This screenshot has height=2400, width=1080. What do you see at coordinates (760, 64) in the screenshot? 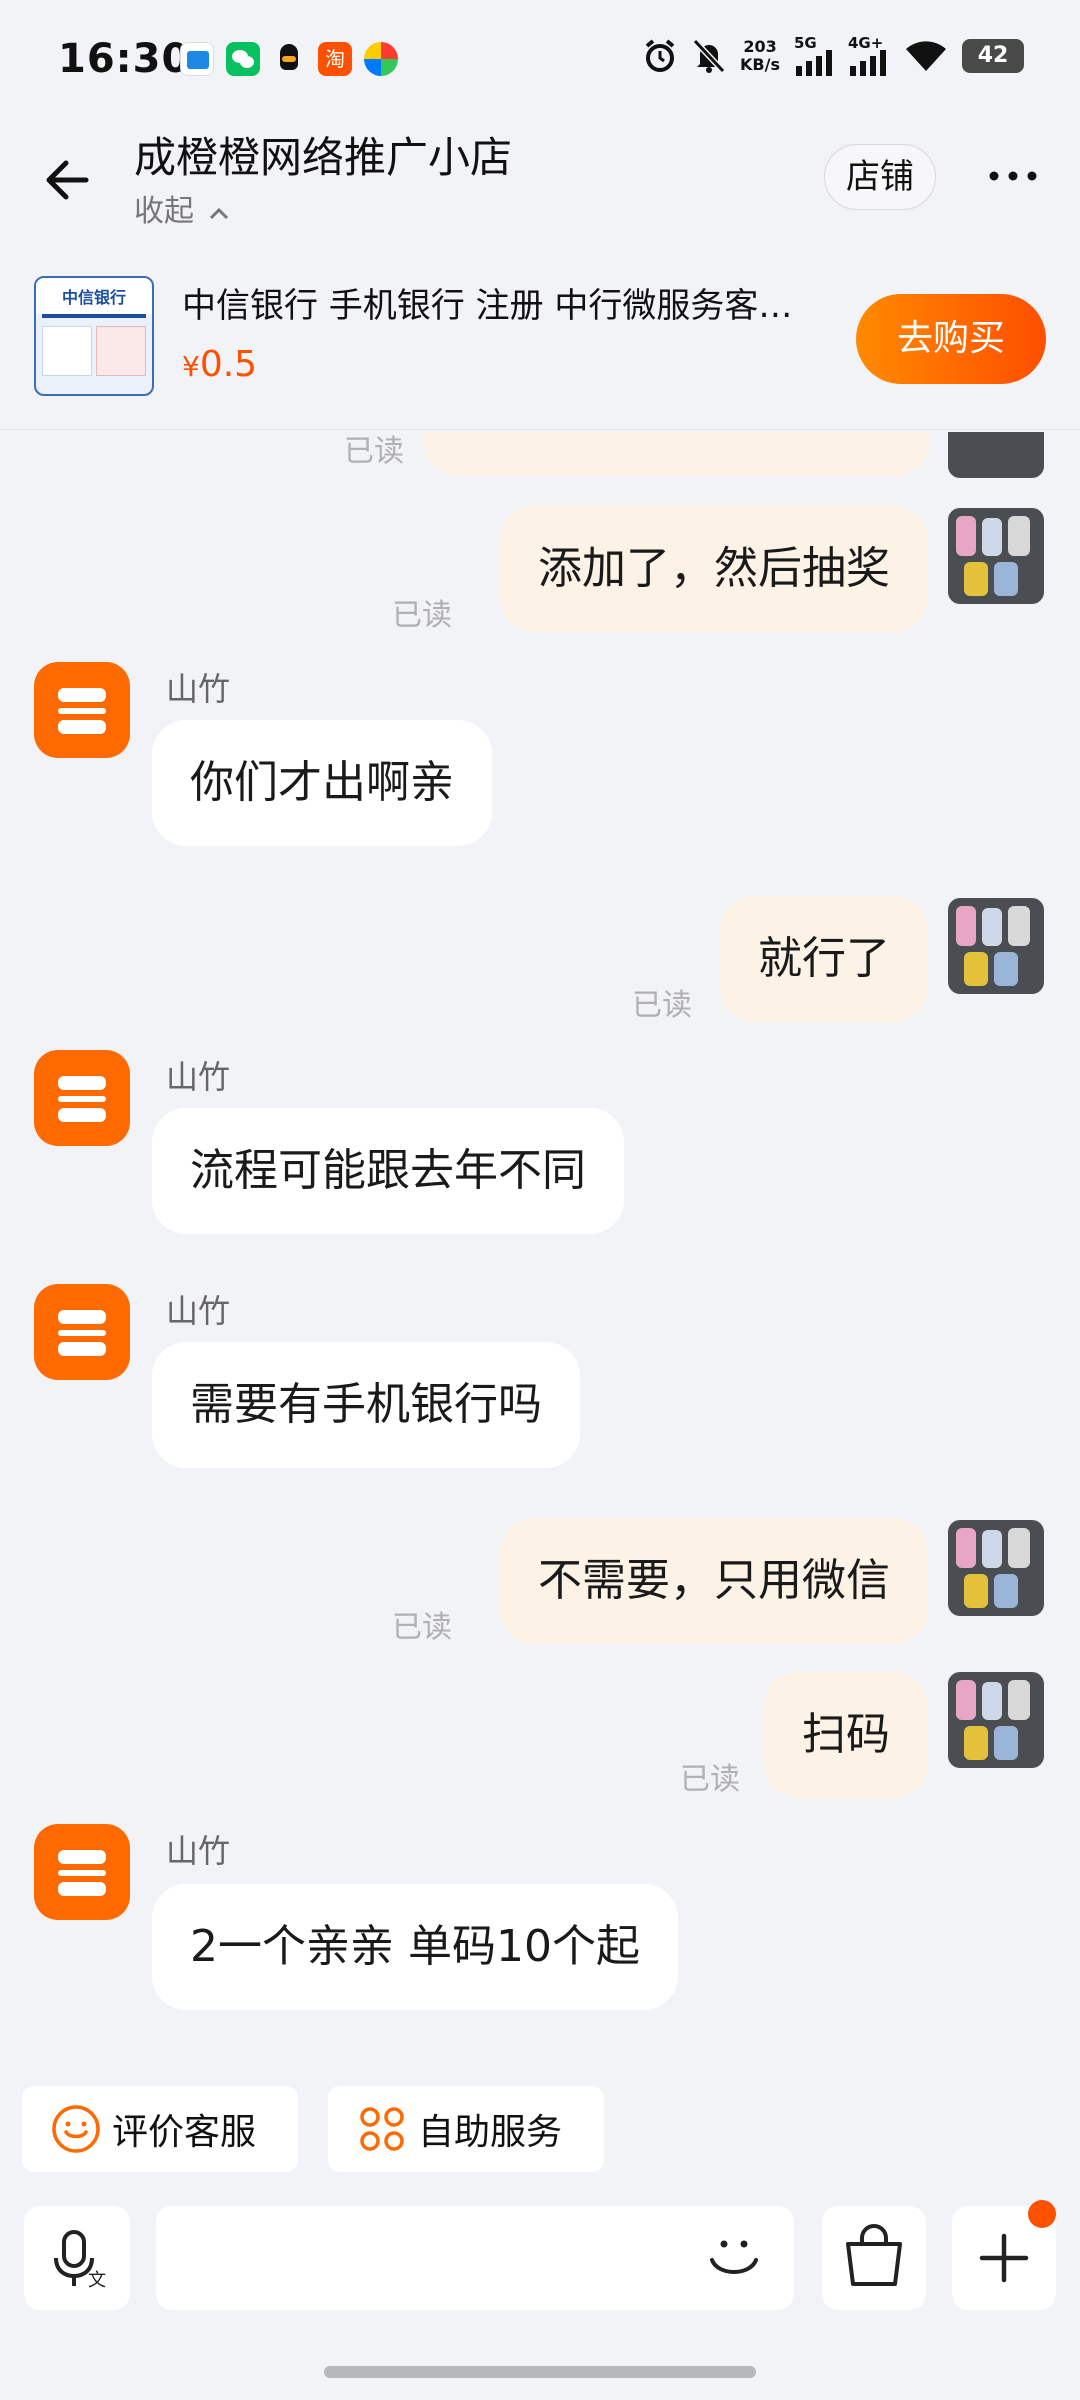
I see `net-speed-unit: KB/s` at bounding box center [760, 64].